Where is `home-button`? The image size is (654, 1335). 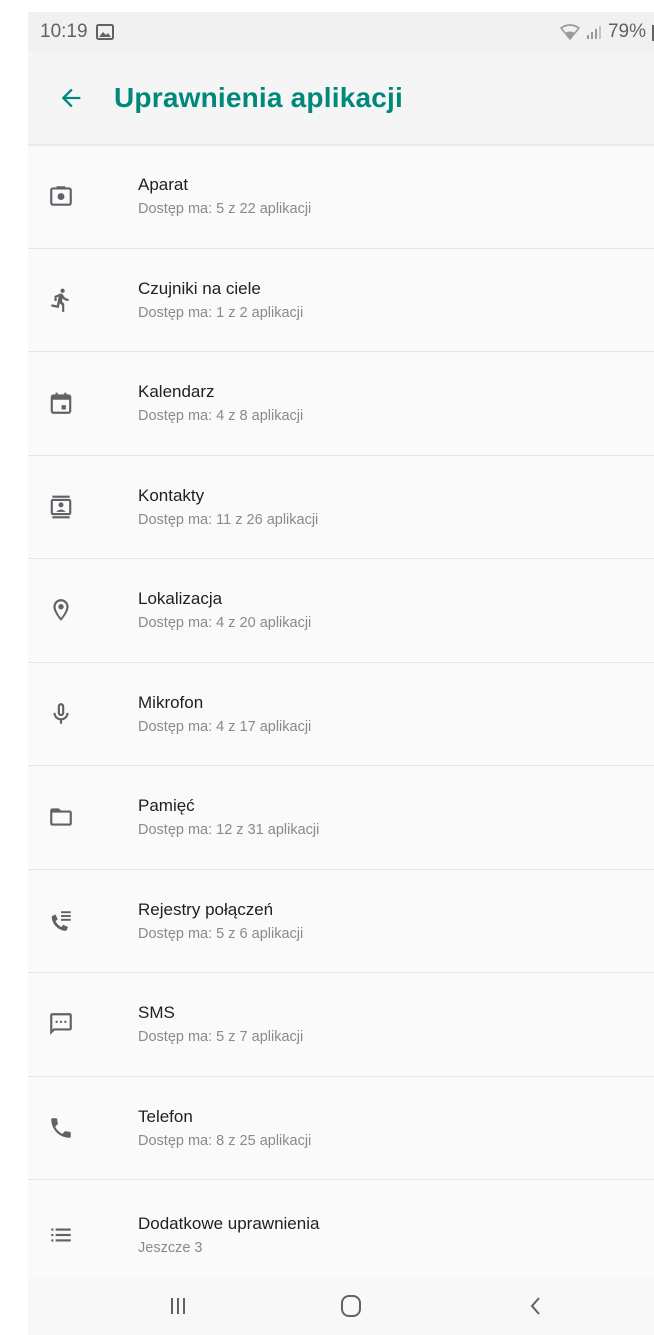
home-button is located at coordinates (351, 1306).